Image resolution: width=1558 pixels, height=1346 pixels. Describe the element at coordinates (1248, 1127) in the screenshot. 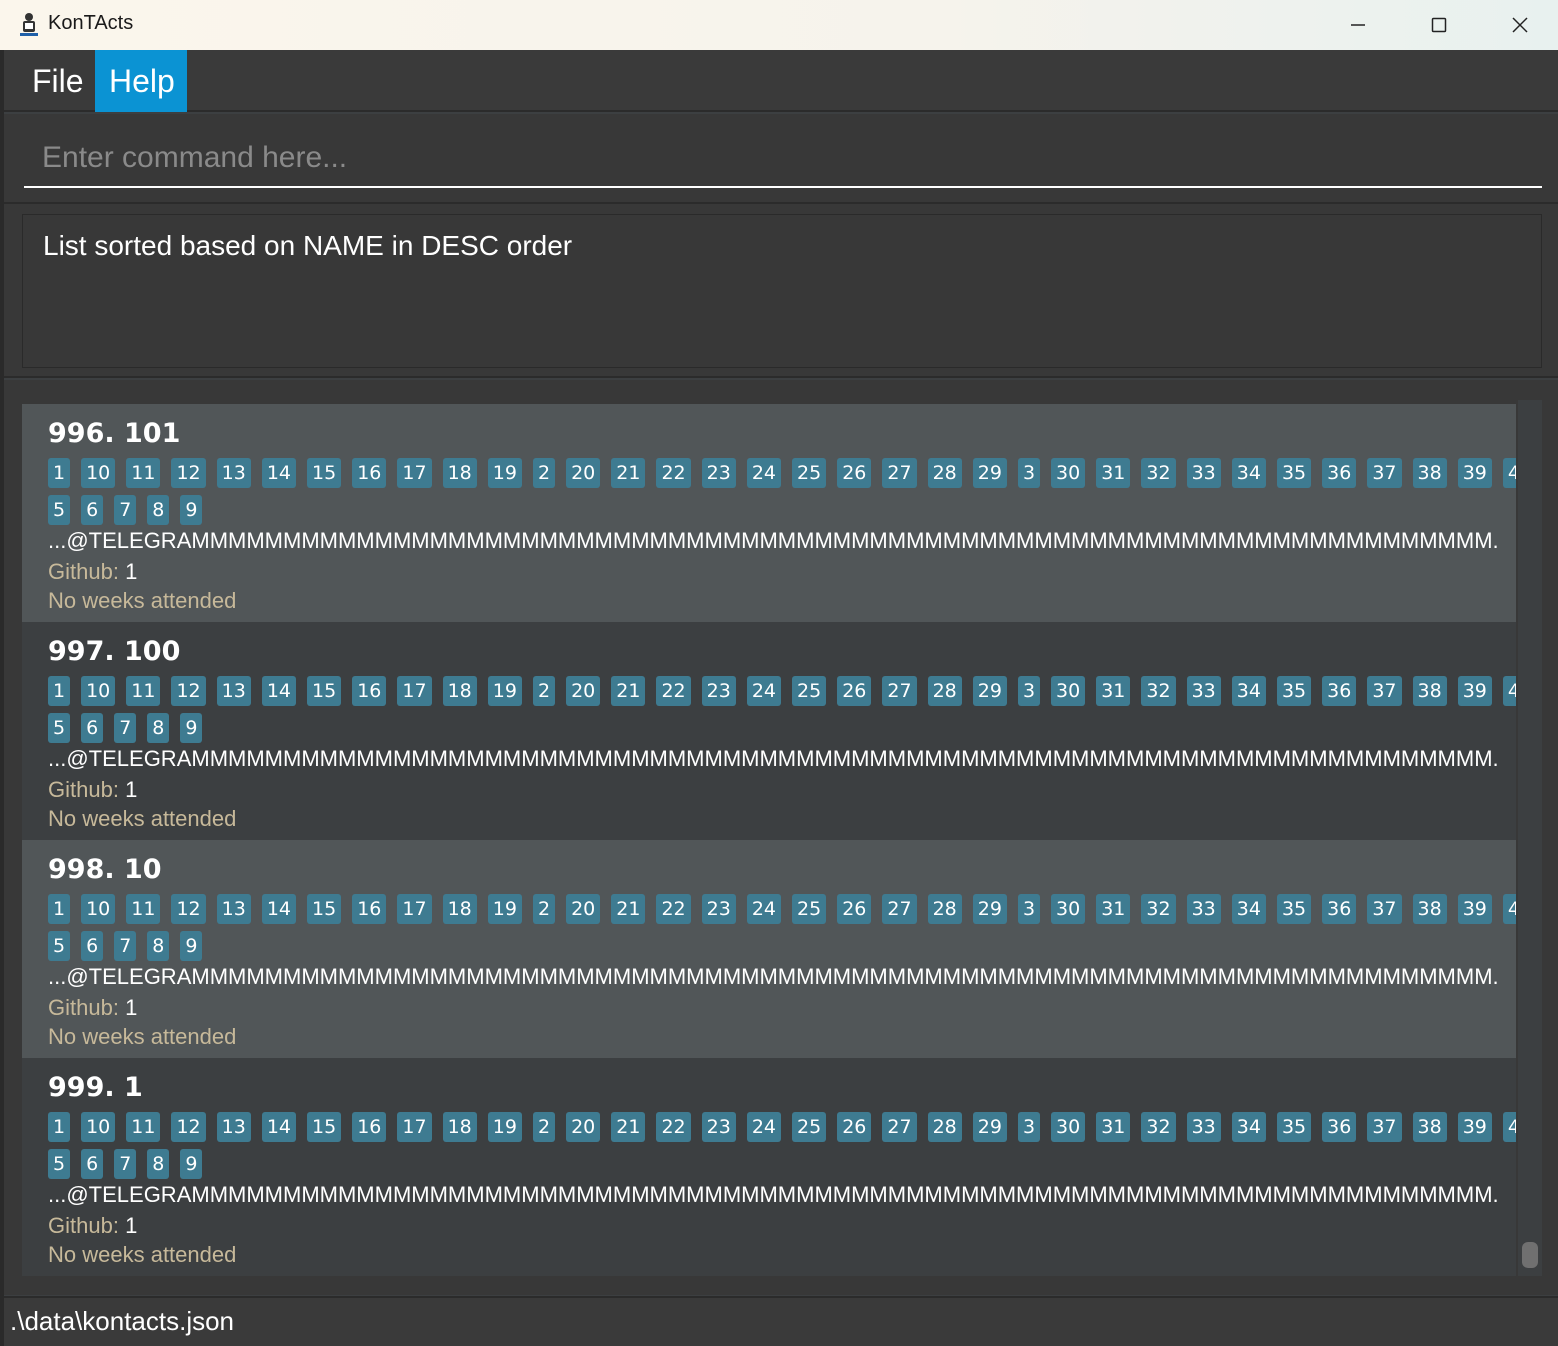

I see `tag-badge: 34` at that location.